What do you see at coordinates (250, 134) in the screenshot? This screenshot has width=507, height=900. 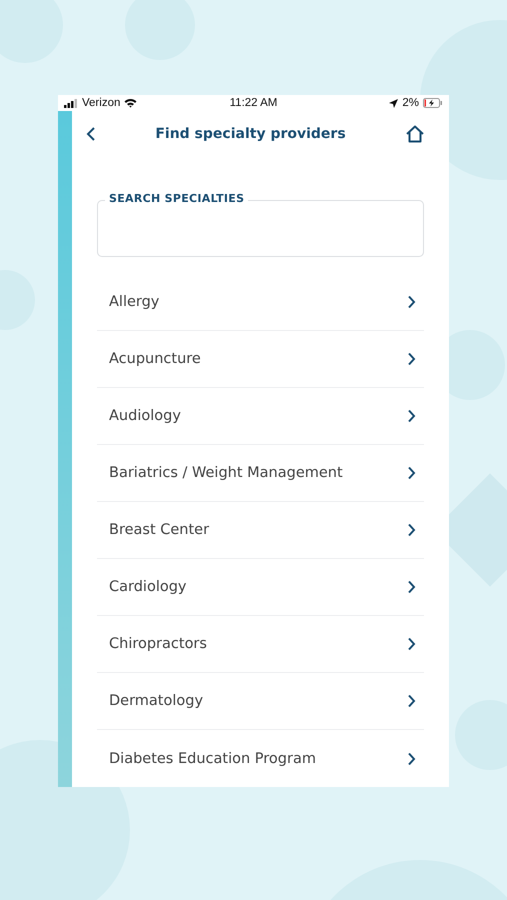 I see `page-title: Find specialty providers` at bounding box center [250, 134].